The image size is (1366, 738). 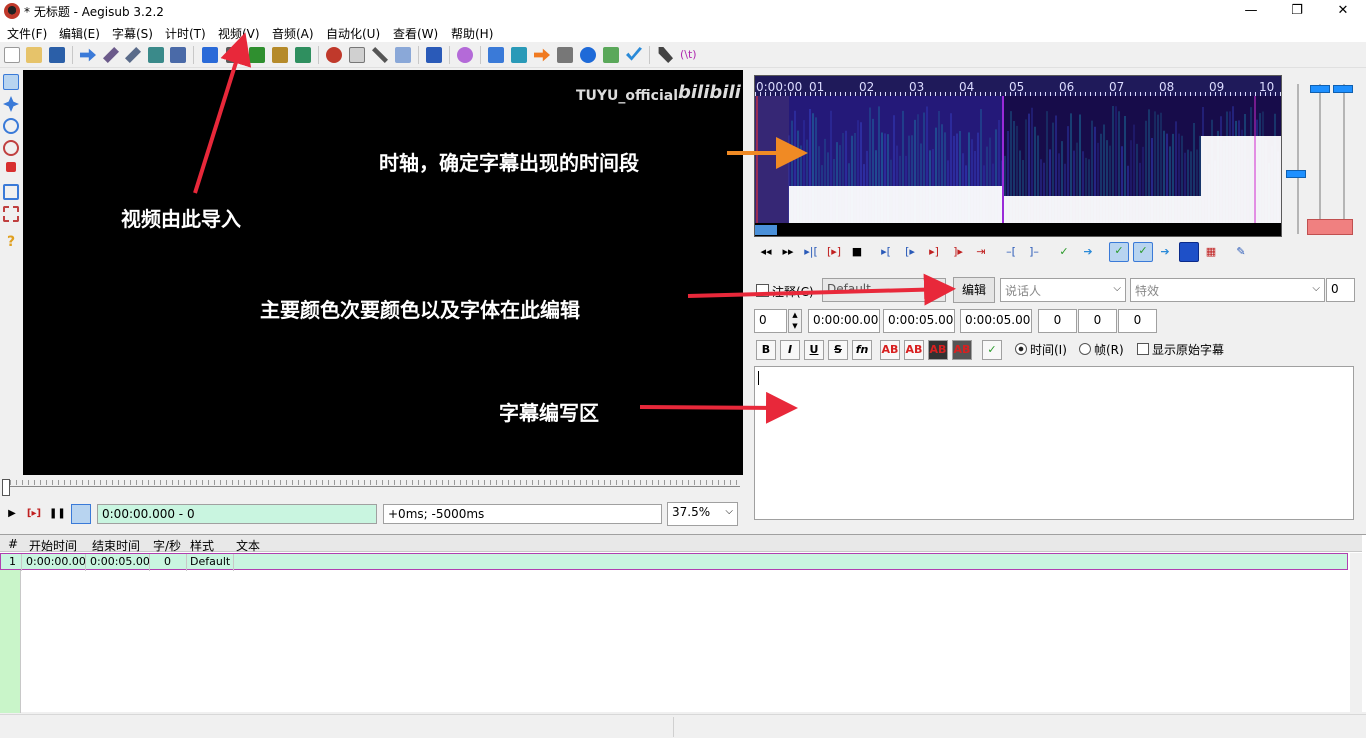 What do you see at coordinates (248, 546) in the screenshot?
I see `grid-col-text: 文本` at bounding box center [248, 546].